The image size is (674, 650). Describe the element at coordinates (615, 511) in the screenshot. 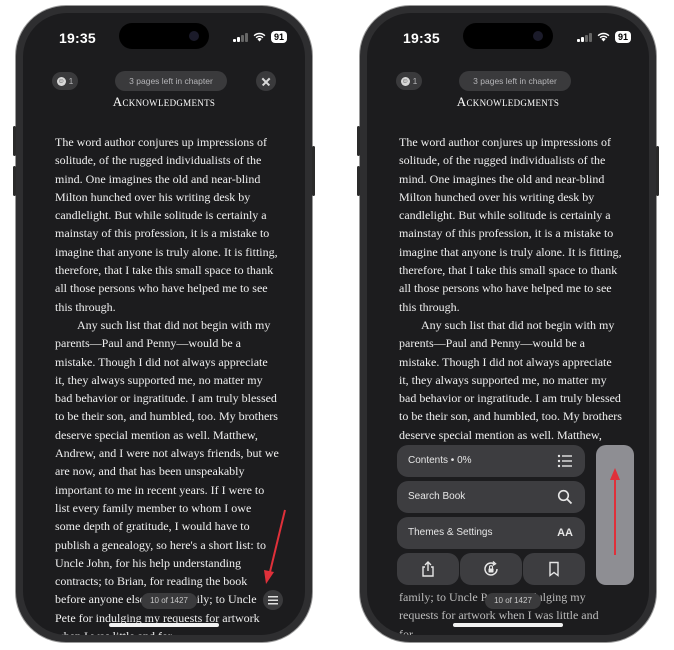

I see `annotation-arrow-right` at that location.